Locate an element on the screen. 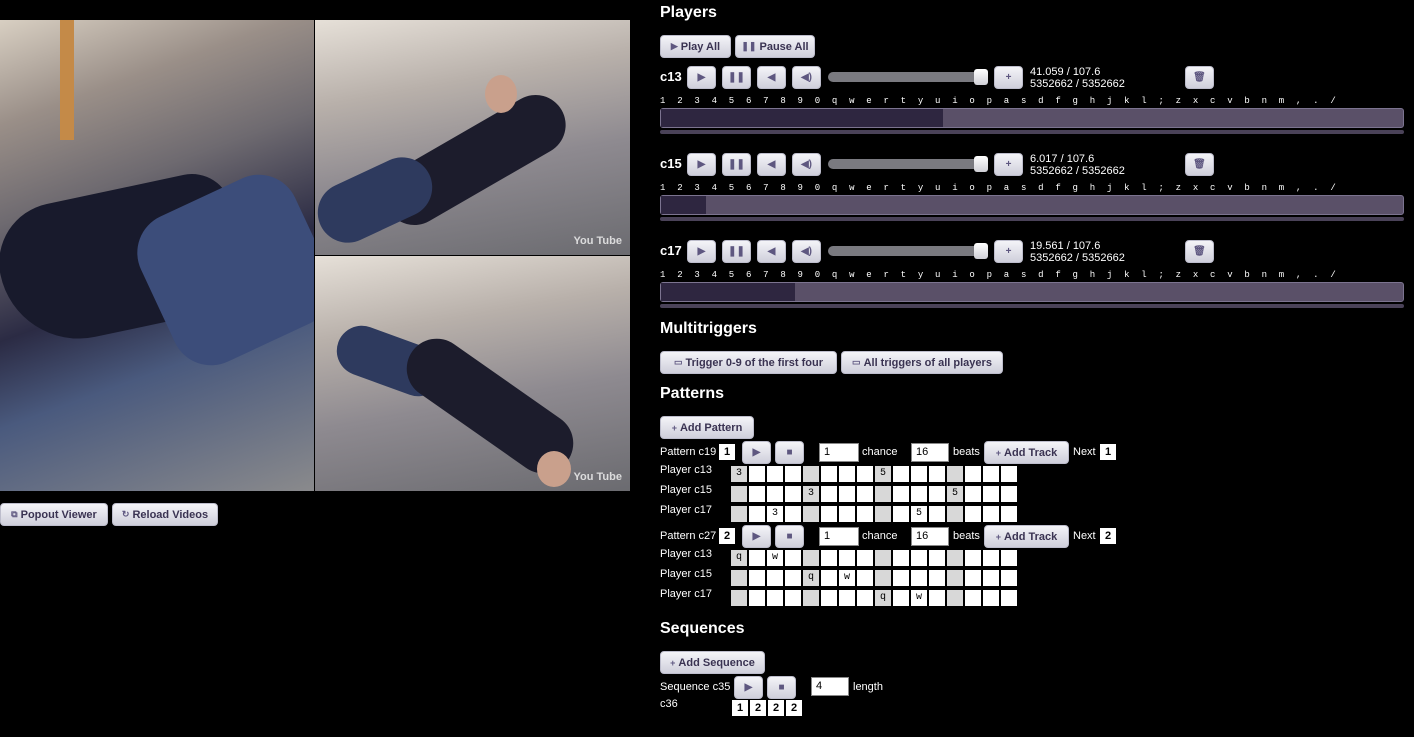 This screenshot has height=737, width=1414. trigger-key: v is located at coordinates (1235, 188).